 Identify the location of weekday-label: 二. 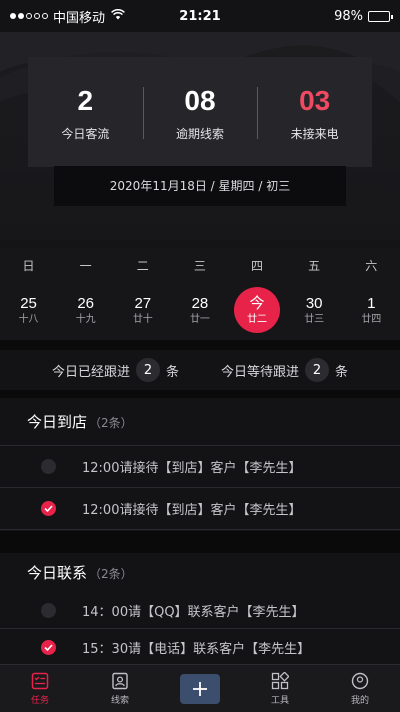
(142, 265).